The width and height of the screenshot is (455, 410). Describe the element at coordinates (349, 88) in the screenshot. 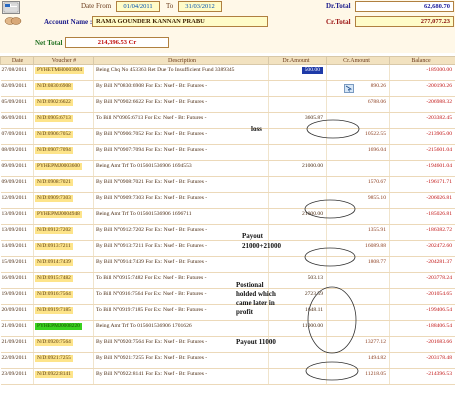

I see `select-arrow-icon` at that location.